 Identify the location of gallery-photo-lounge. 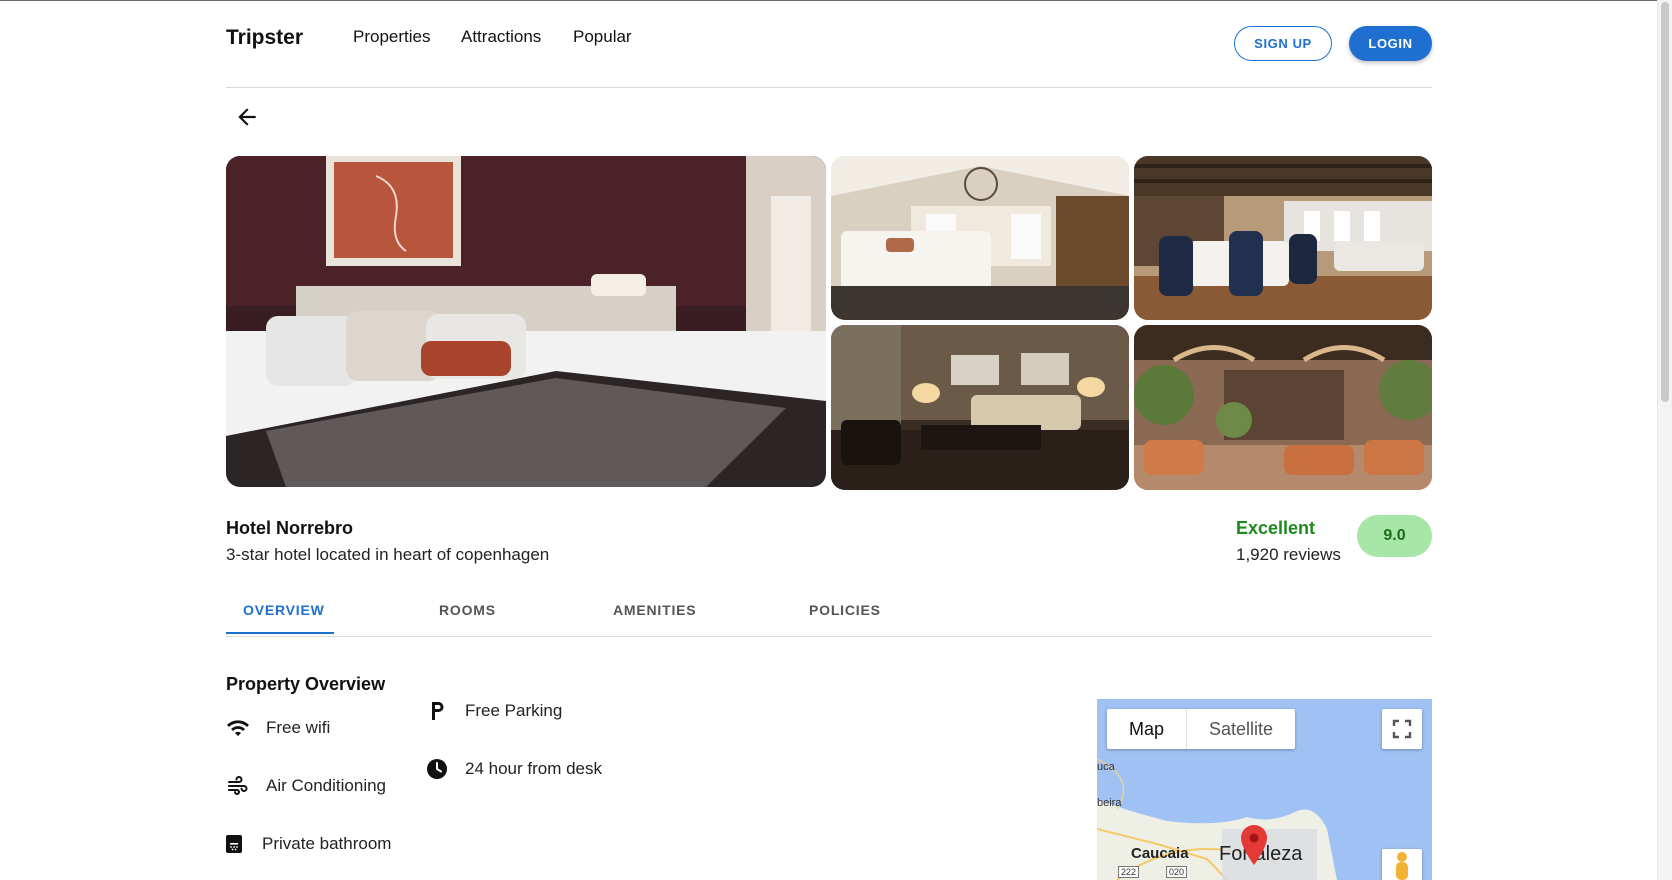
(980, 407).